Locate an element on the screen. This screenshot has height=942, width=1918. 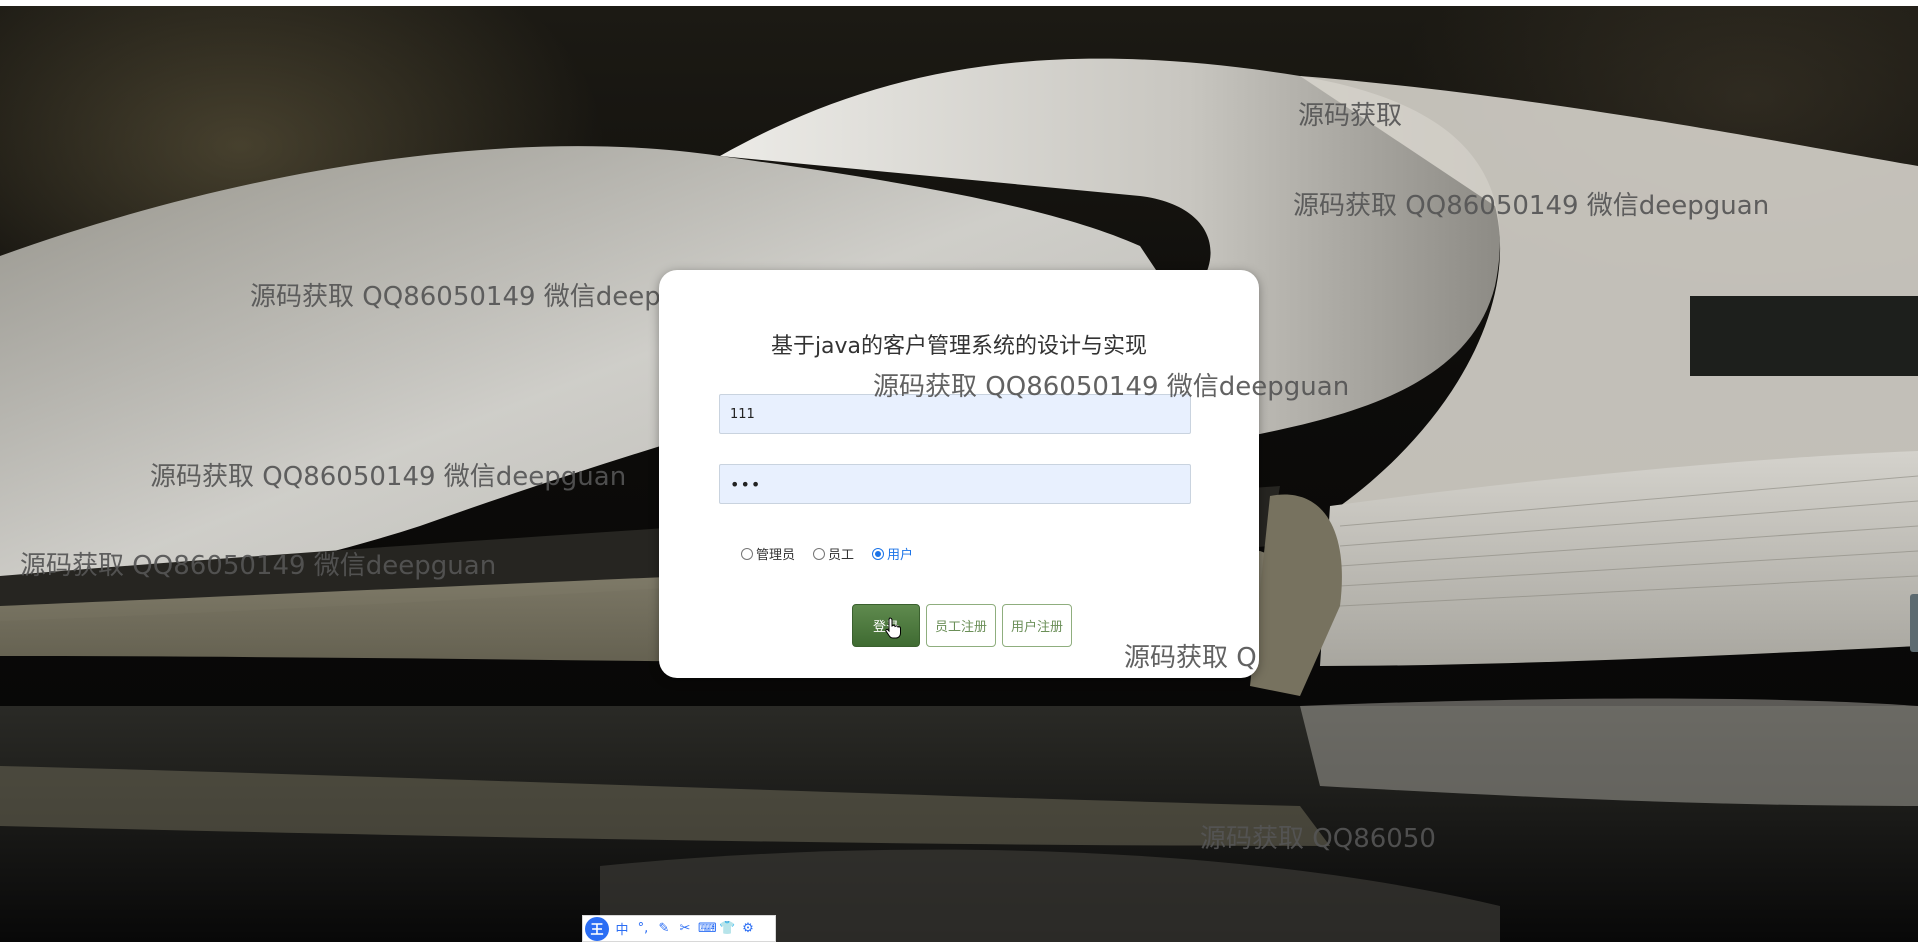
role-label: 用户 is located at coordinates (900, 555).